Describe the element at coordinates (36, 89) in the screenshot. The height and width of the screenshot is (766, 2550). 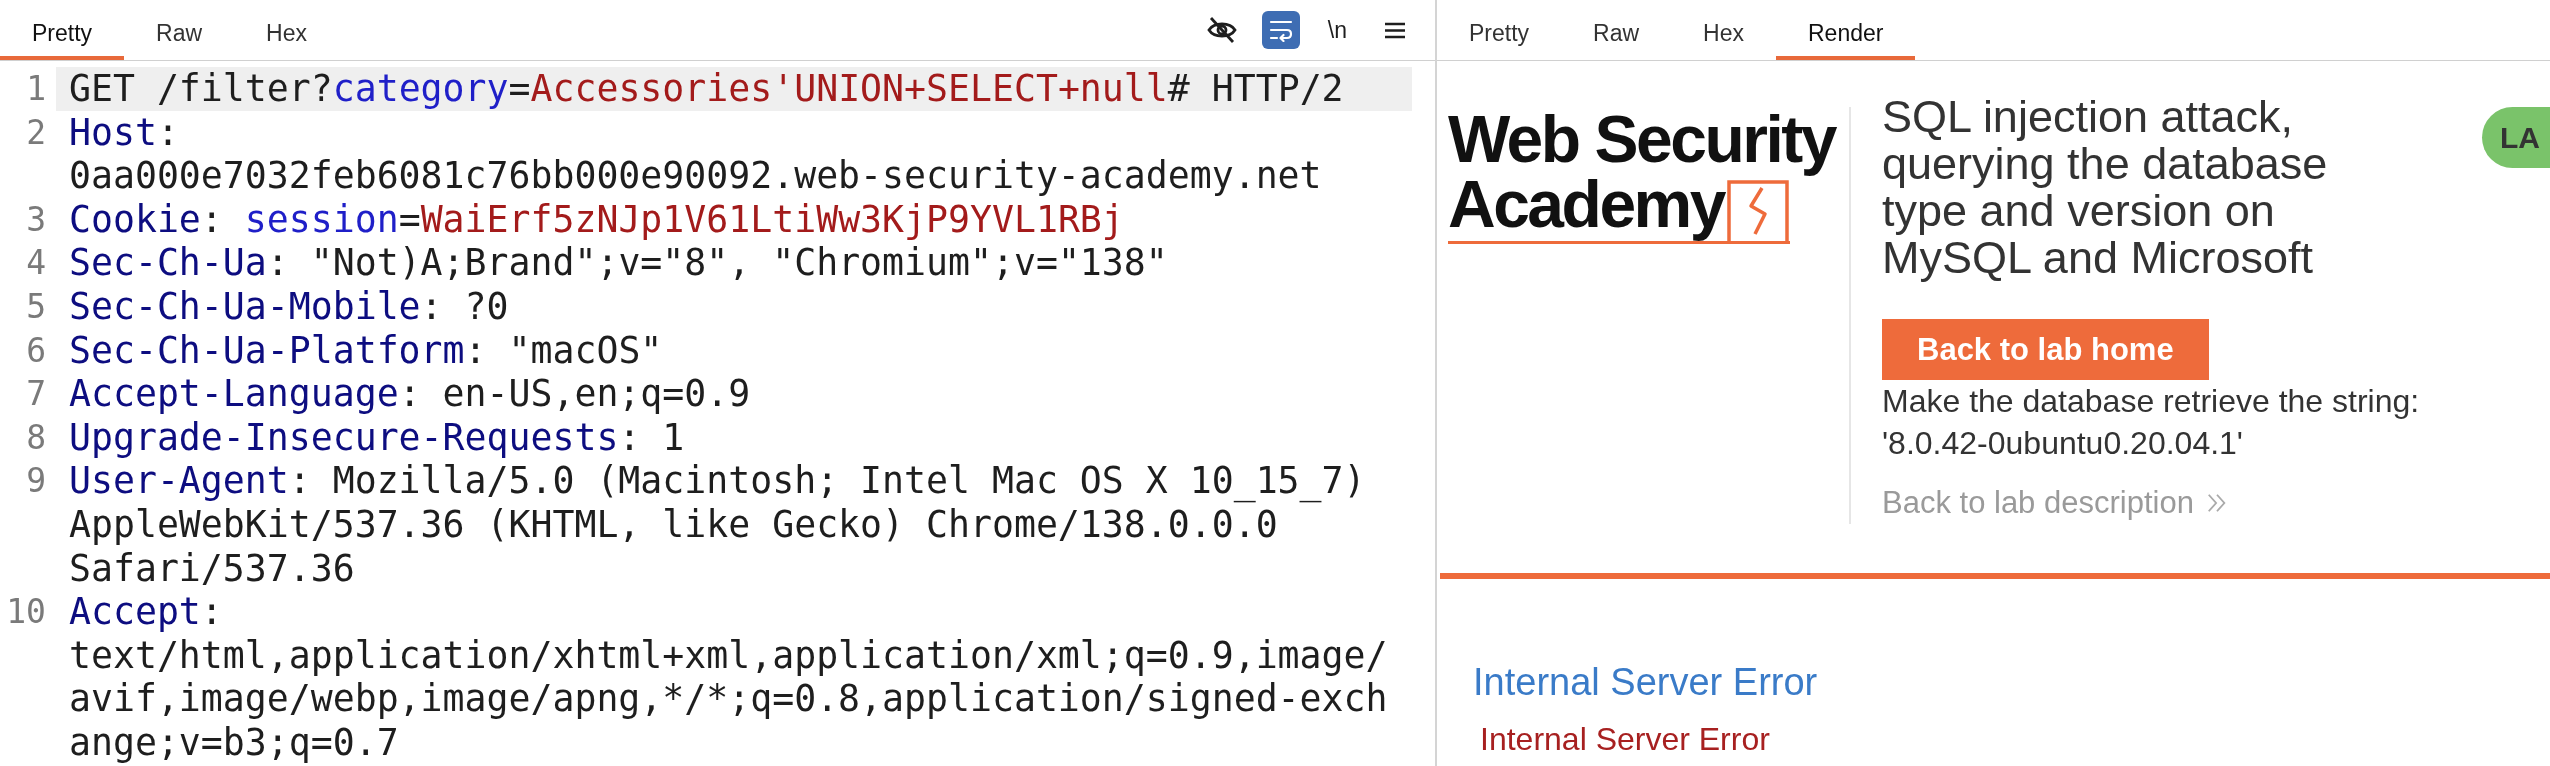
I see `line-number: 1` at that location.